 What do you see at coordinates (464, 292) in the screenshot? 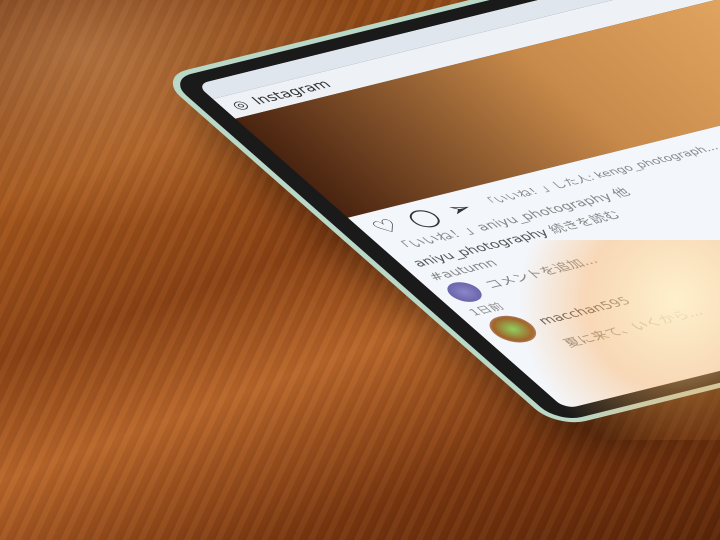
I see `user-avatar` at bounding box center [464, 292].